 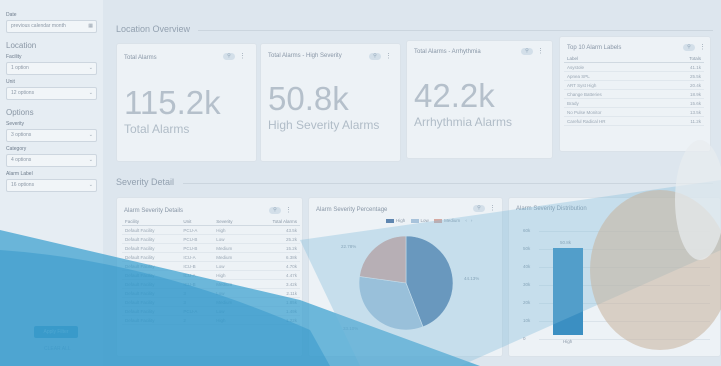 What do you see at coordinates (274, 311) in the screenshot?
I see `table-cell: 1.49k` at bounding box center [274, 311].